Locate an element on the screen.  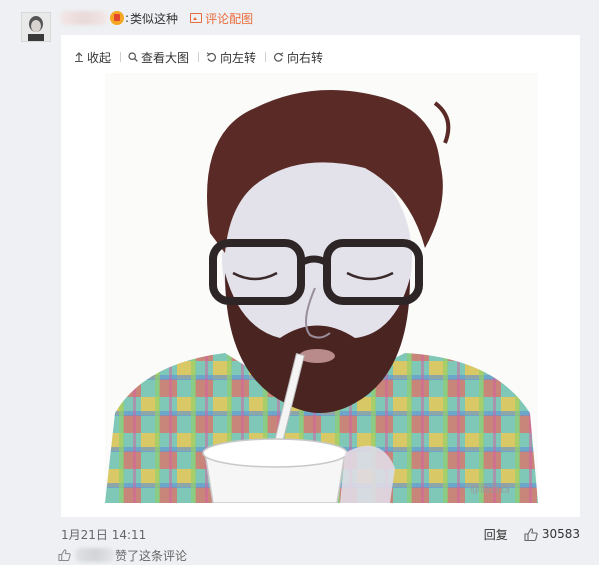
liker-name-blurred is located at coordinates (95, 555).